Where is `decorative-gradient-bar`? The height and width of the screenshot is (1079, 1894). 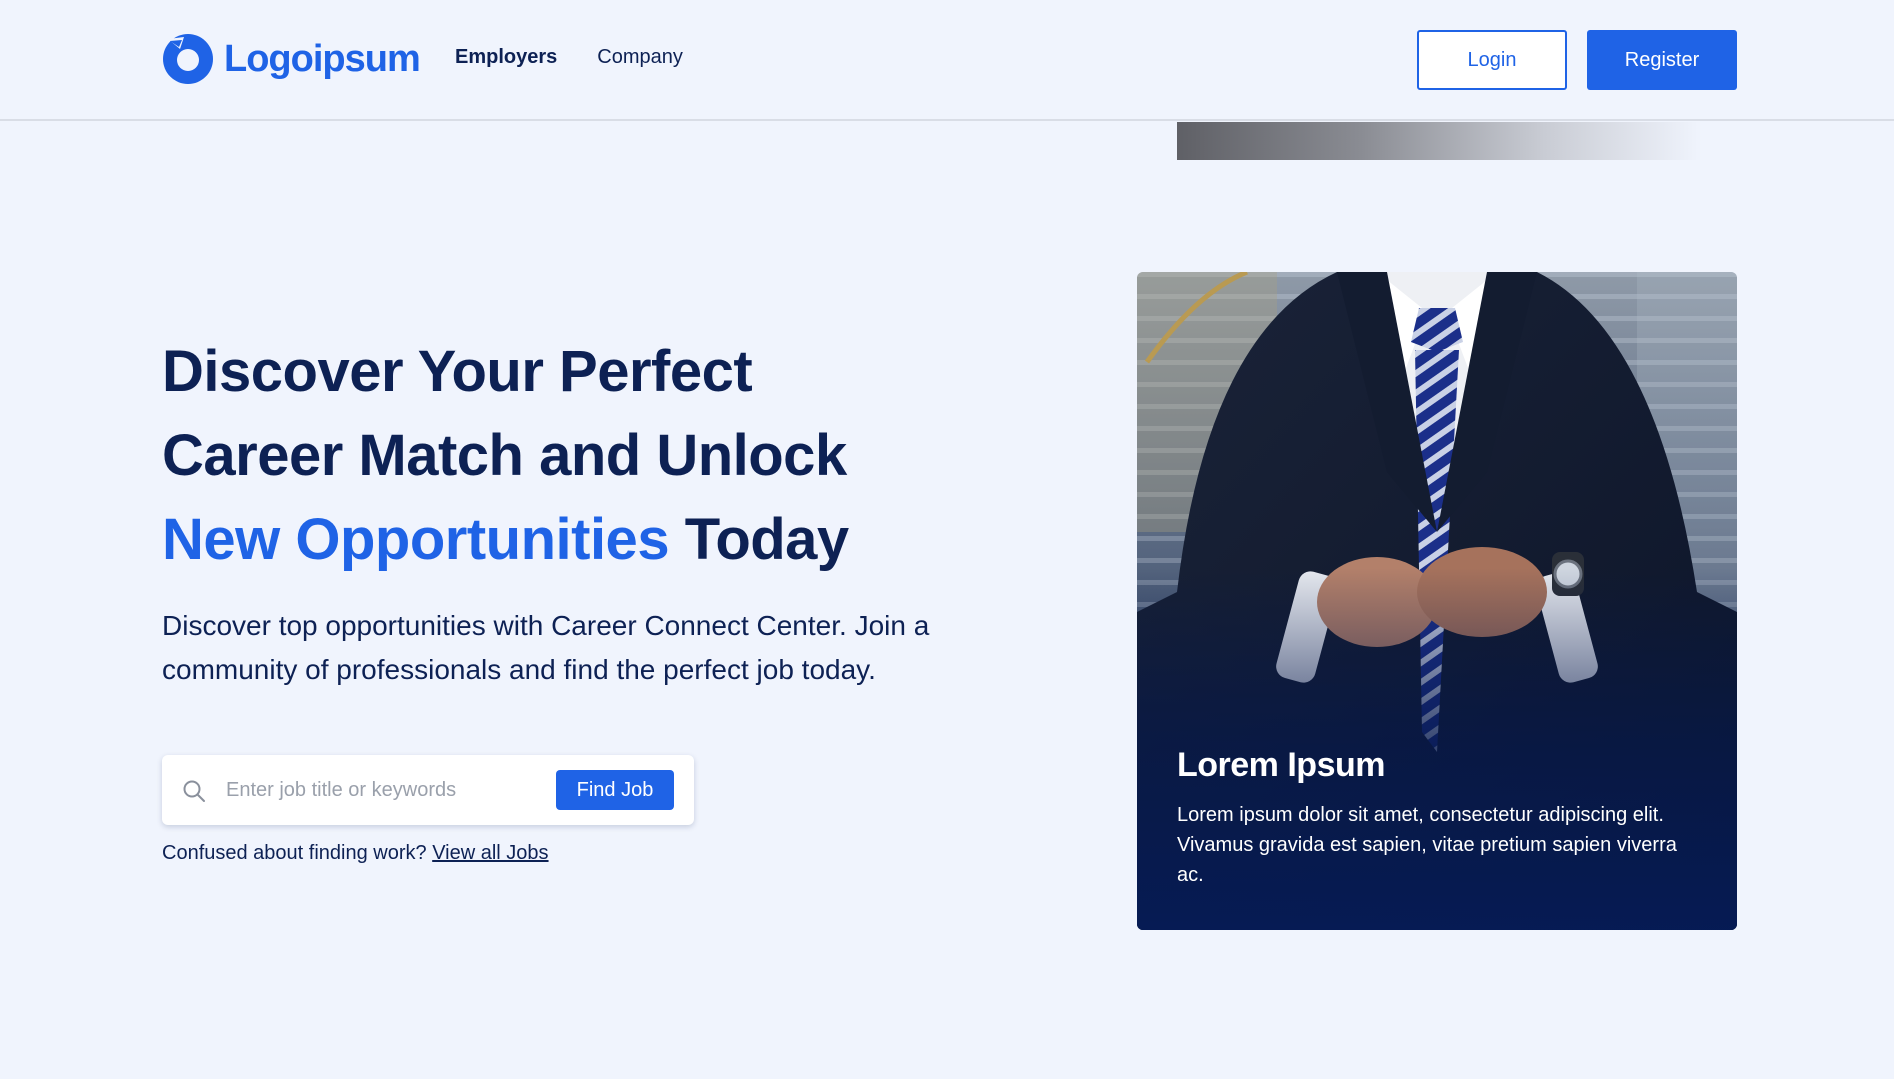
decorative-gradient-bar is located at coordinates (1439, 141).